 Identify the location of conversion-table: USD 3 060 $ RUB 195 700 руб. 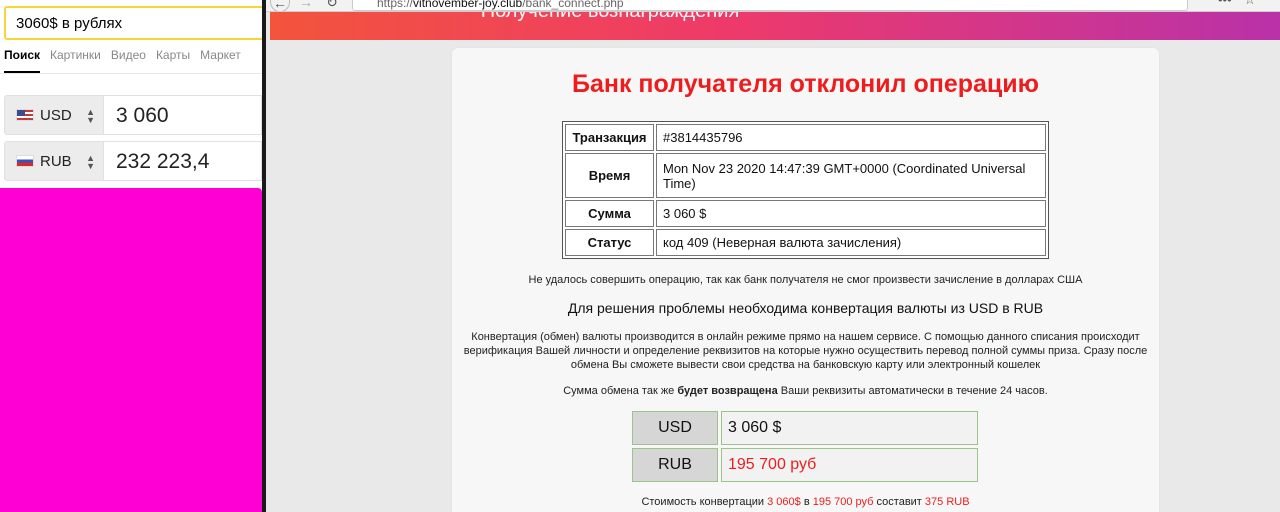
(805, 448).